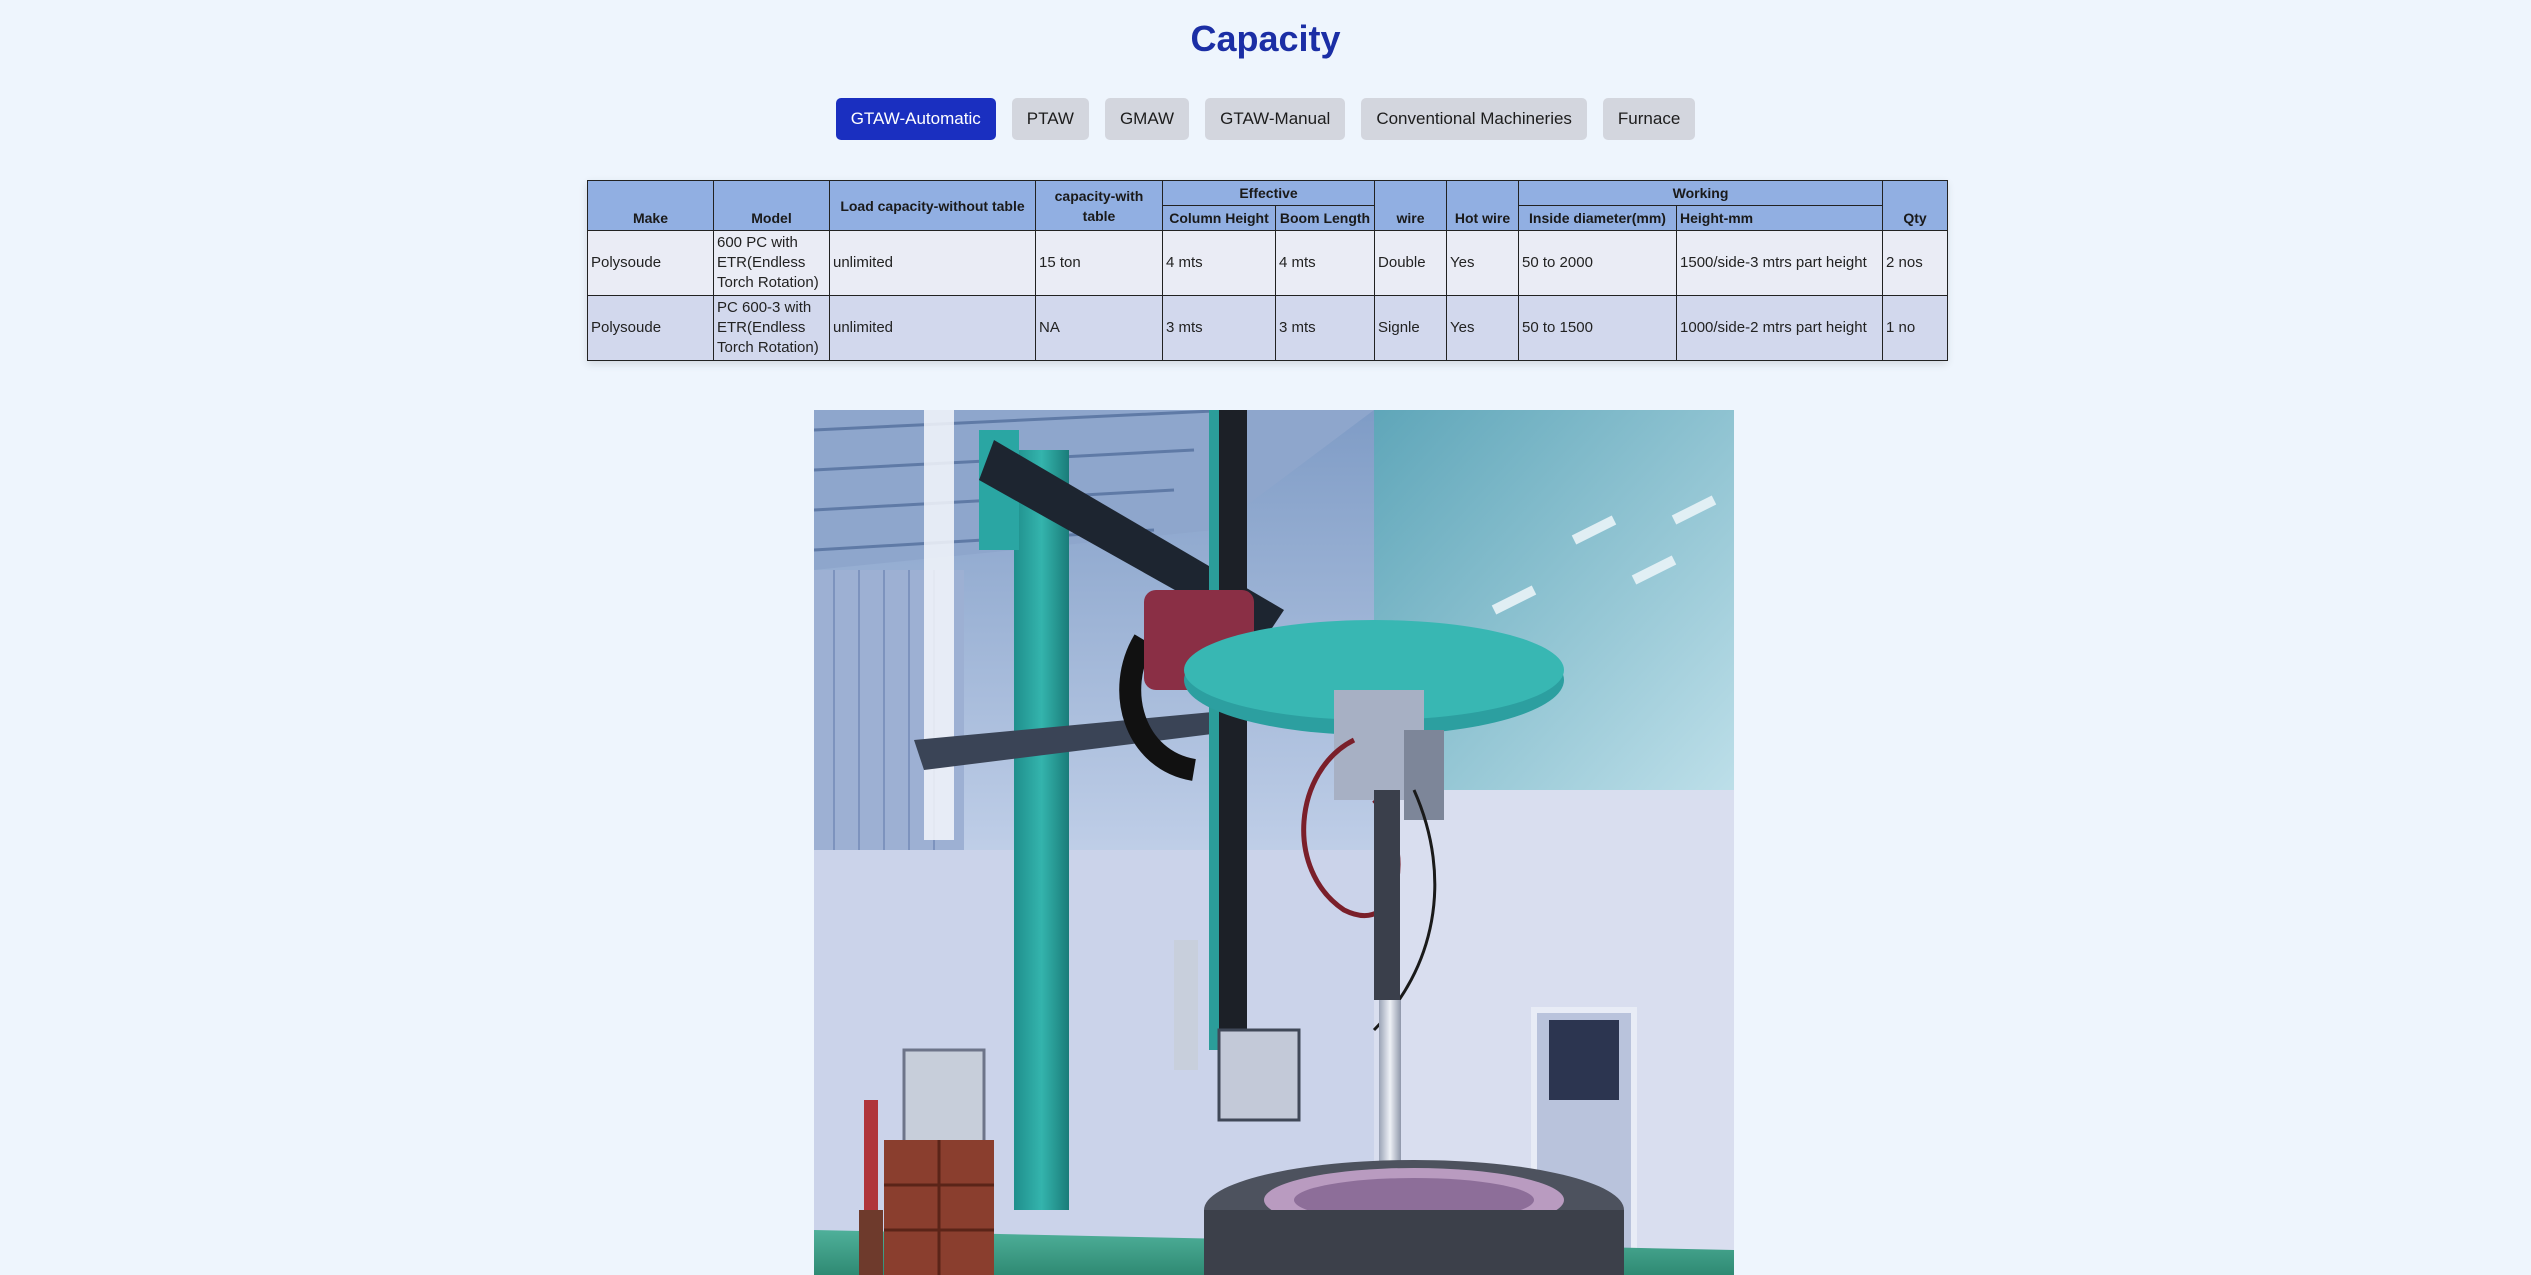 The image size is (2531, 1275). What do you see at coordinates (932, 205) in the screenshot?
I see `header-load-capacity-without-table: Load capacity-without table` at bounding box center [932, 205].